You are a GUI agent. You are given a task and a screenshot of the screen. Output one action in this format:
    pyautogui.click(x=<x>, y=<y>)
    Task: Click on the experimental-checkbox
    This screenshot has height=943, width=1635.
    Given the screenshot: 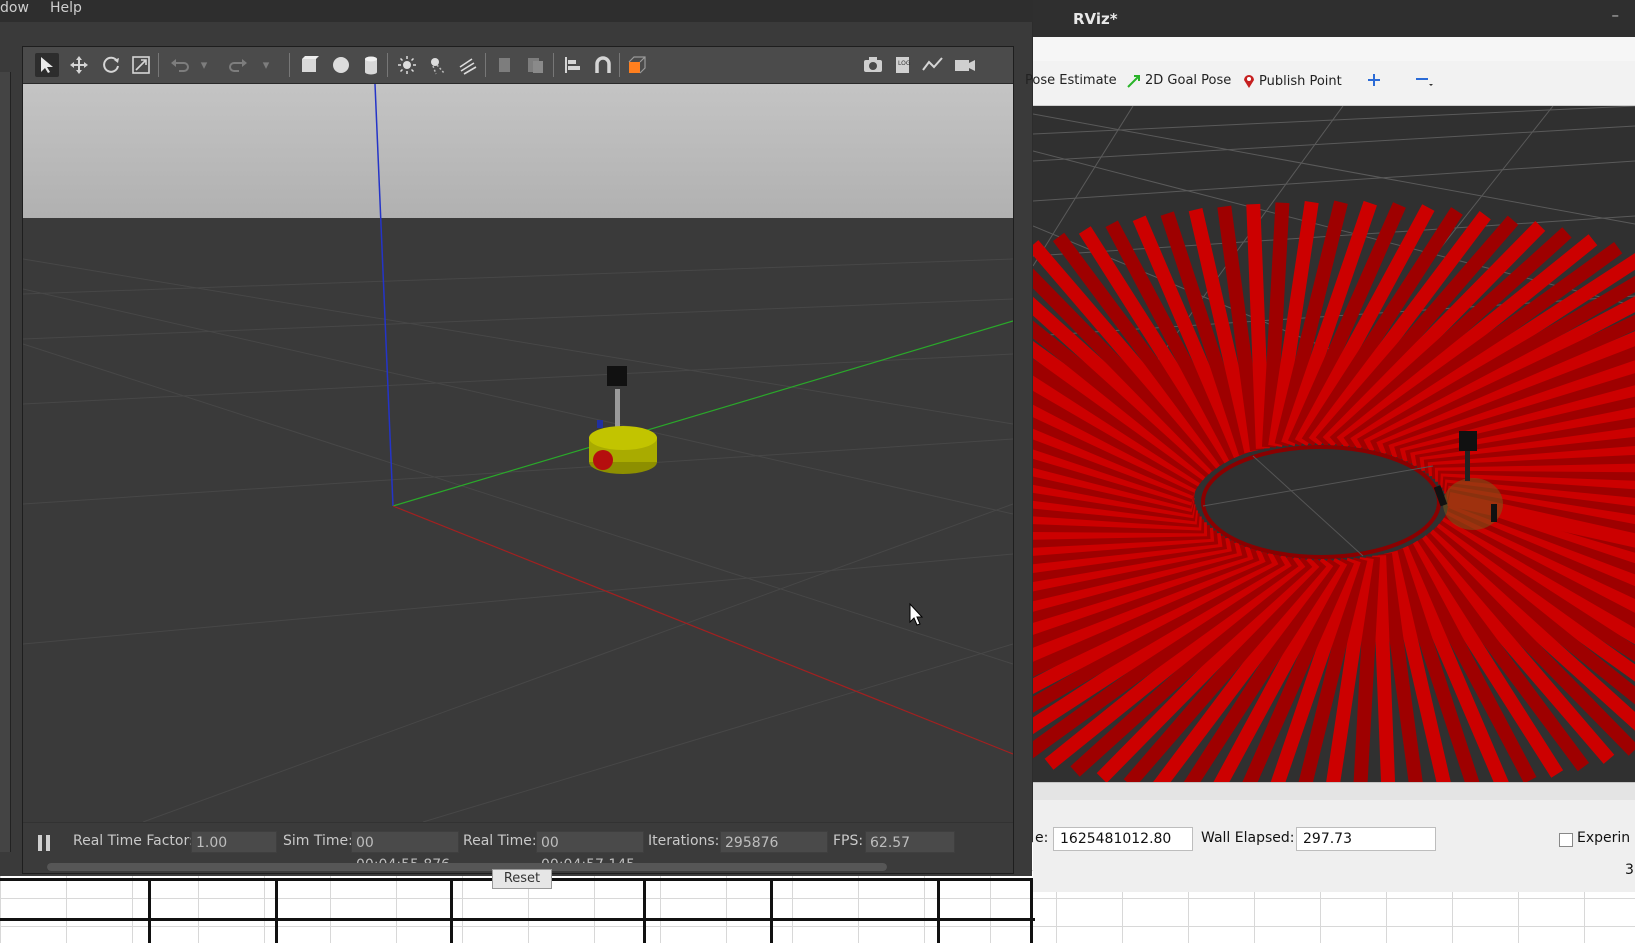 What is the action you would take?
    pyautogui.click(x=1566, y=840)
    